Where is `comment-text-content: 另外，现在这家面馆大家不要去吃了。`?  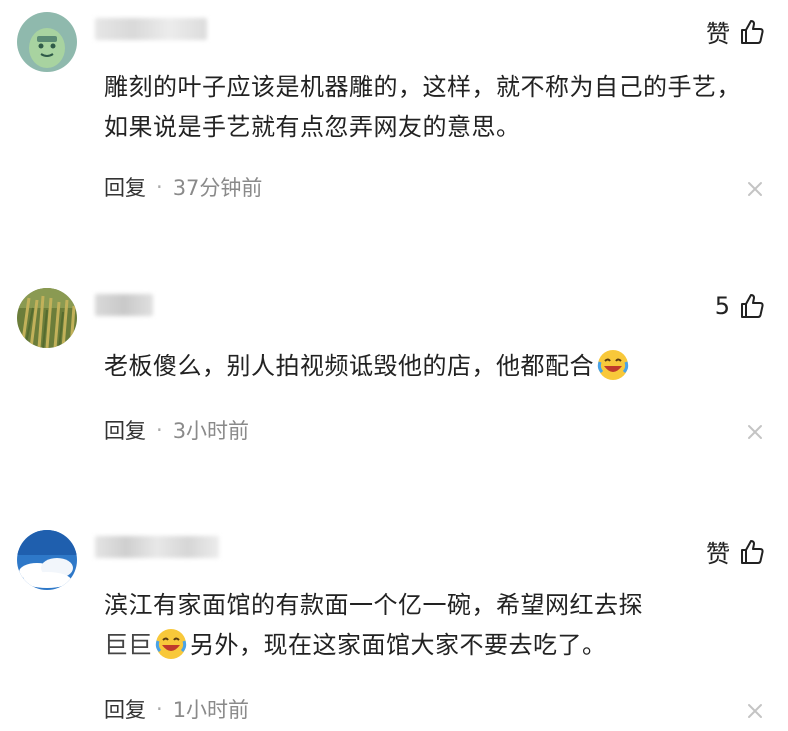
comment-text-content: 另外，现在这家面馆大家不要去吃了。 is located at coordinates (398, 645).